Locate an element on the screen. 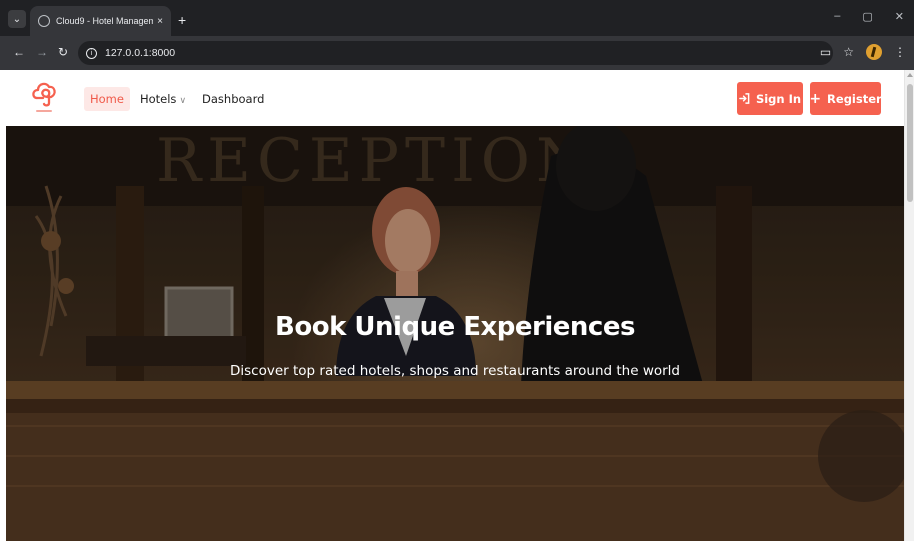  address-bar: i 127.0.0.1:8000 is located at coordinates (455, 53).